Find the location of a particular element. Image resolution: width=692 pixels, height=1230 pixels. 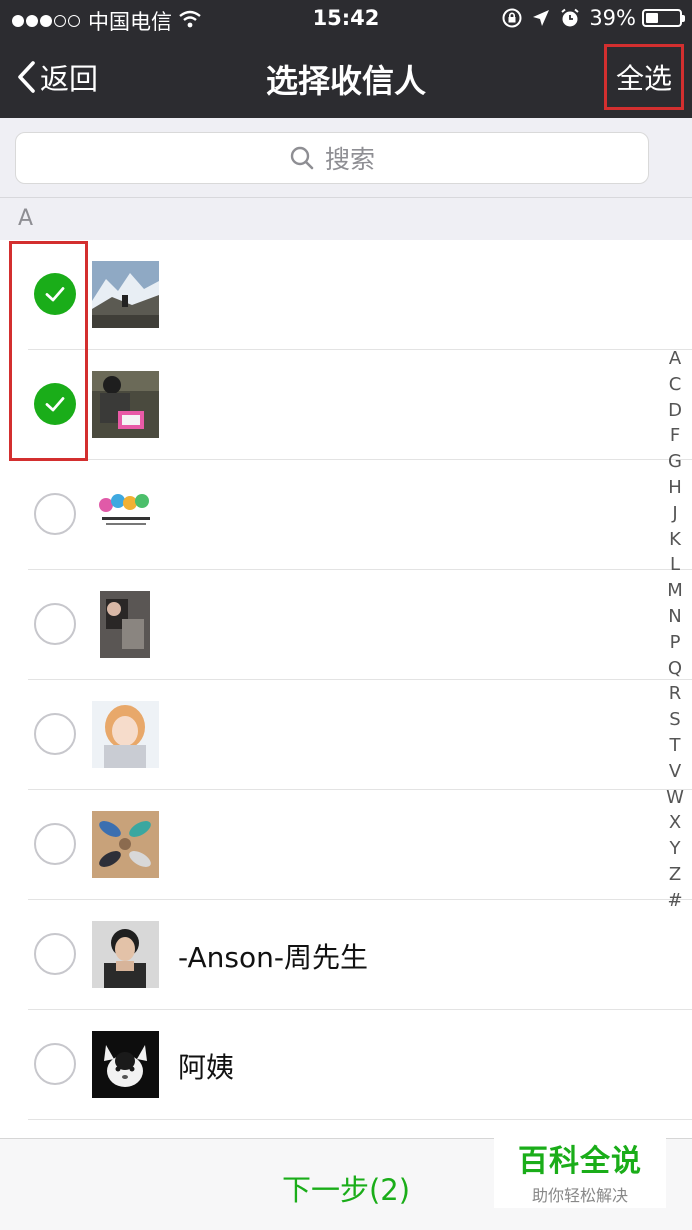

search-area: 搜索 is located at coordinates (346, 158).